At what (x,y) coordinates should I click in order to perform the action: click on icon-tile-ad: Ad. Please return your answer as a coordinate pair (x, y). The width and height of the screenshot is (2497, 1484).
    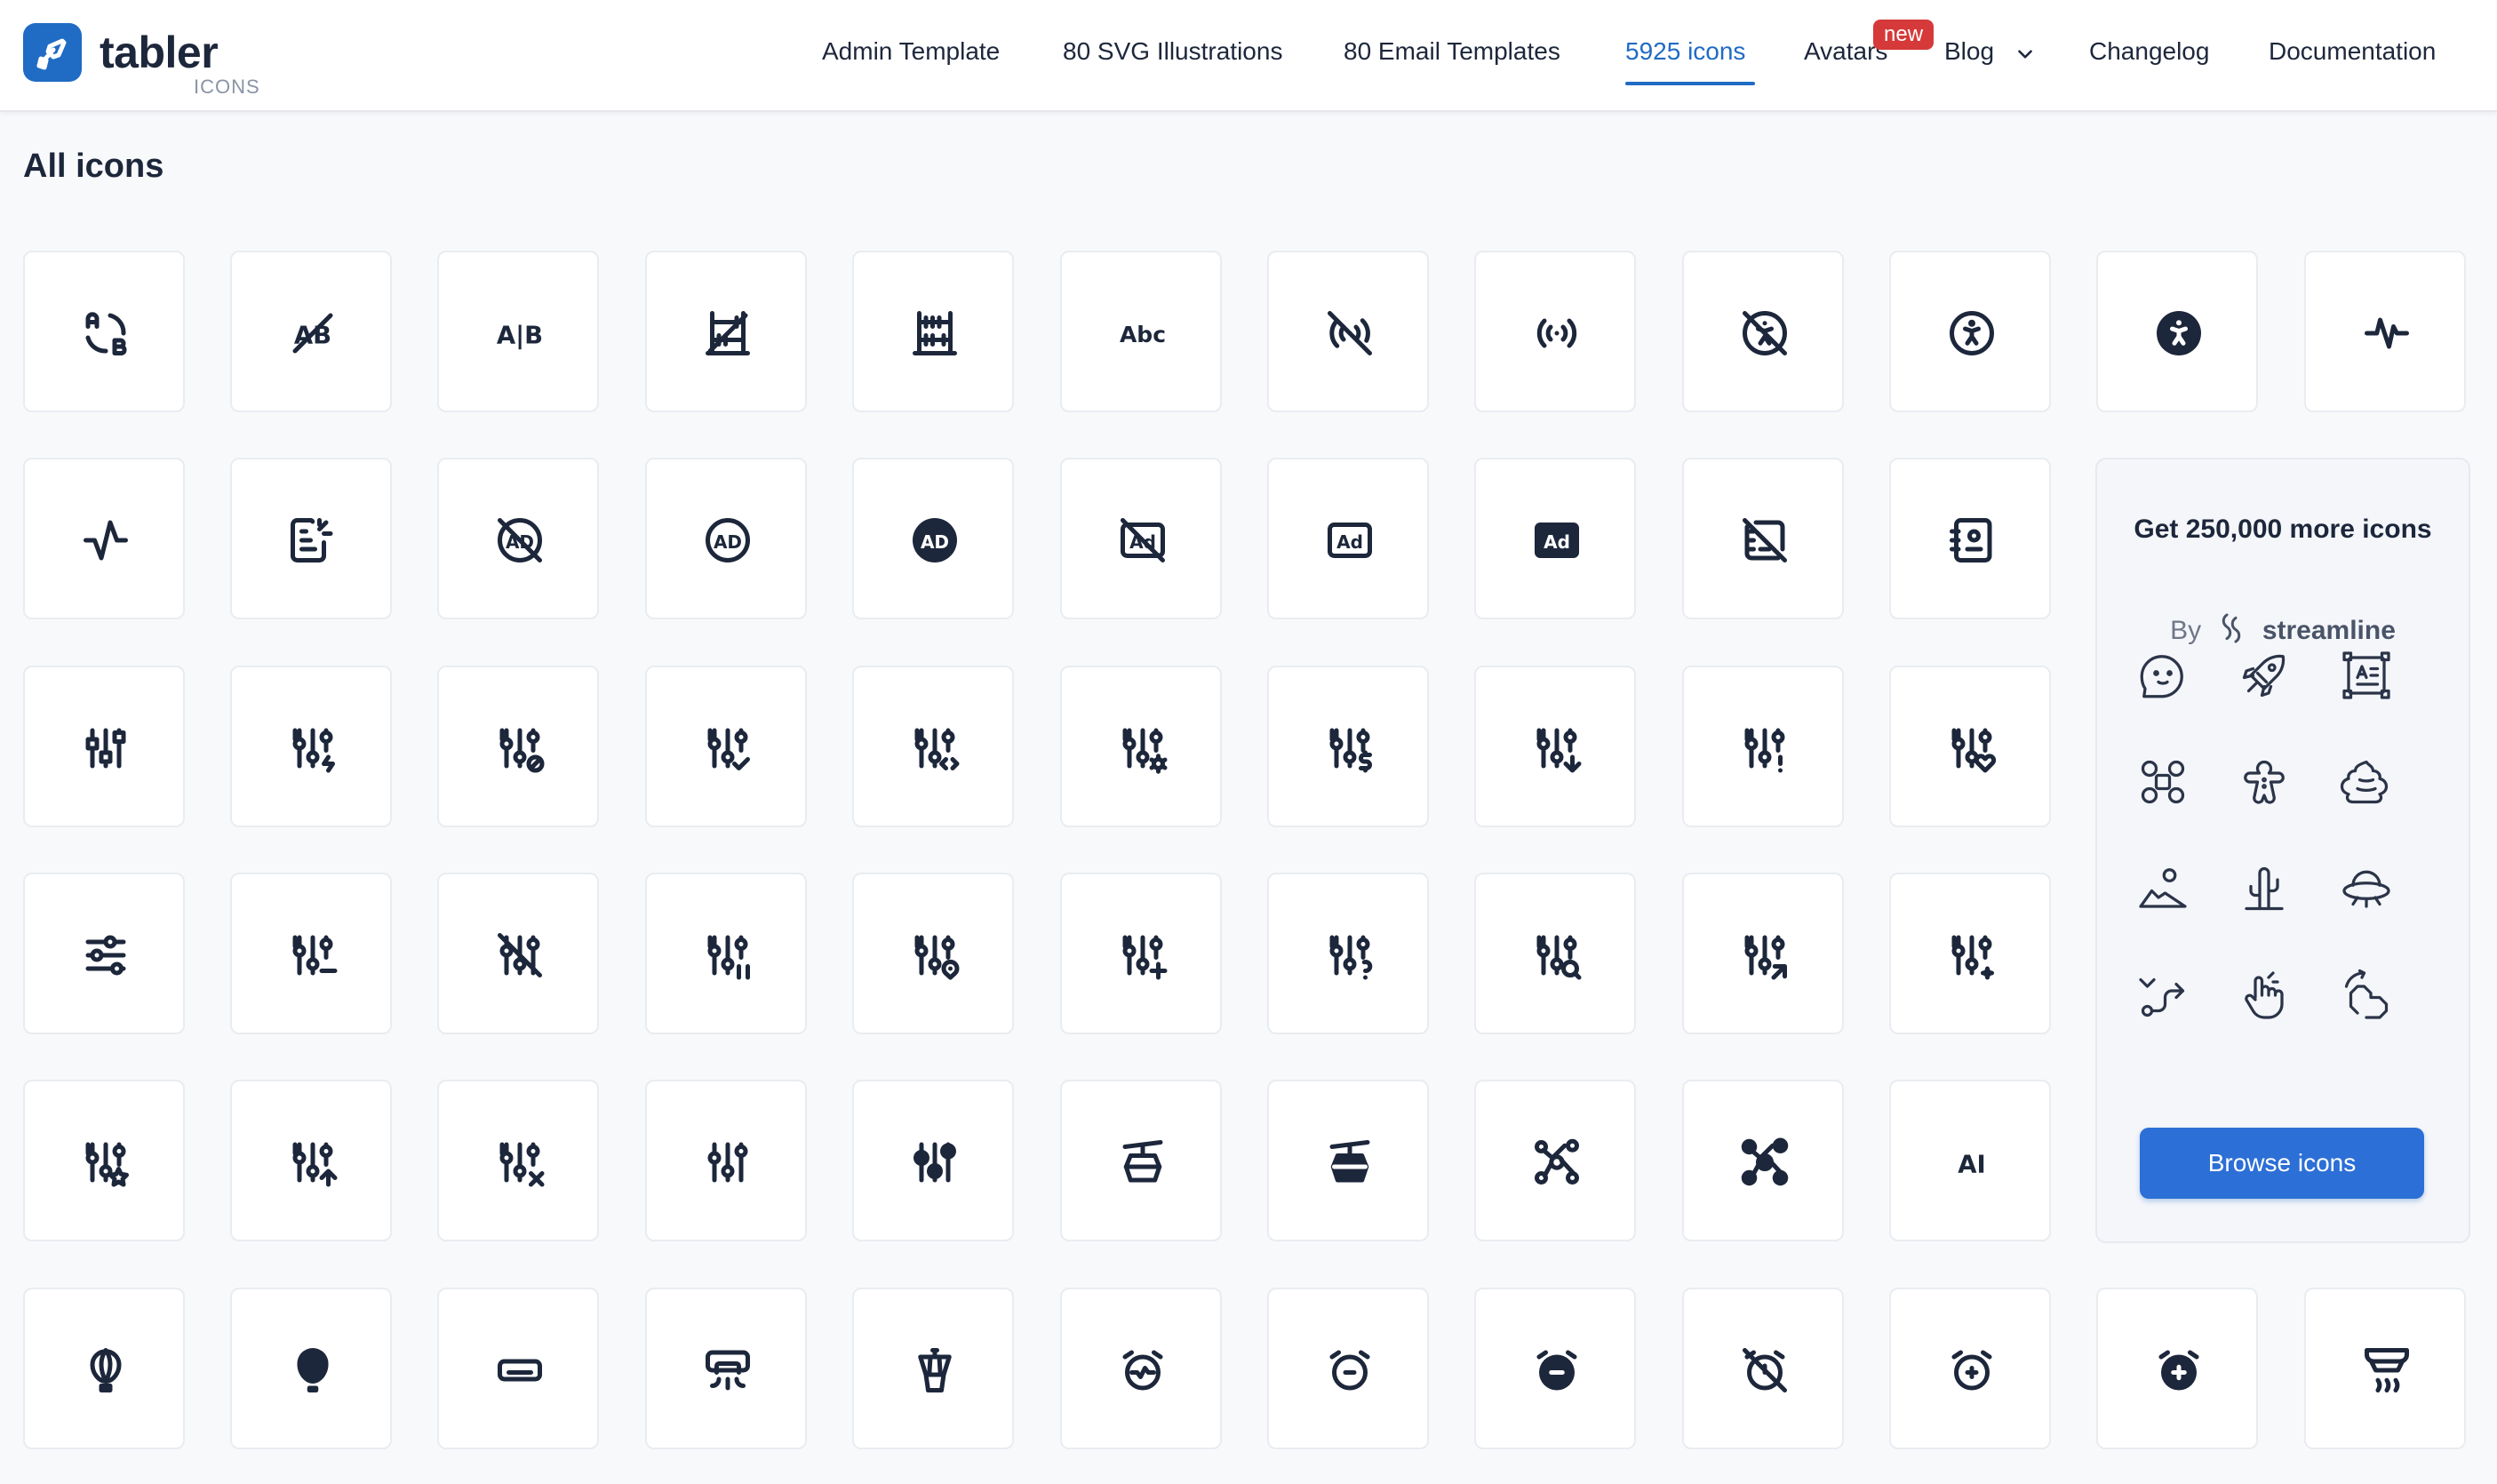
    Looking at the image, I should click on (1348, 538).